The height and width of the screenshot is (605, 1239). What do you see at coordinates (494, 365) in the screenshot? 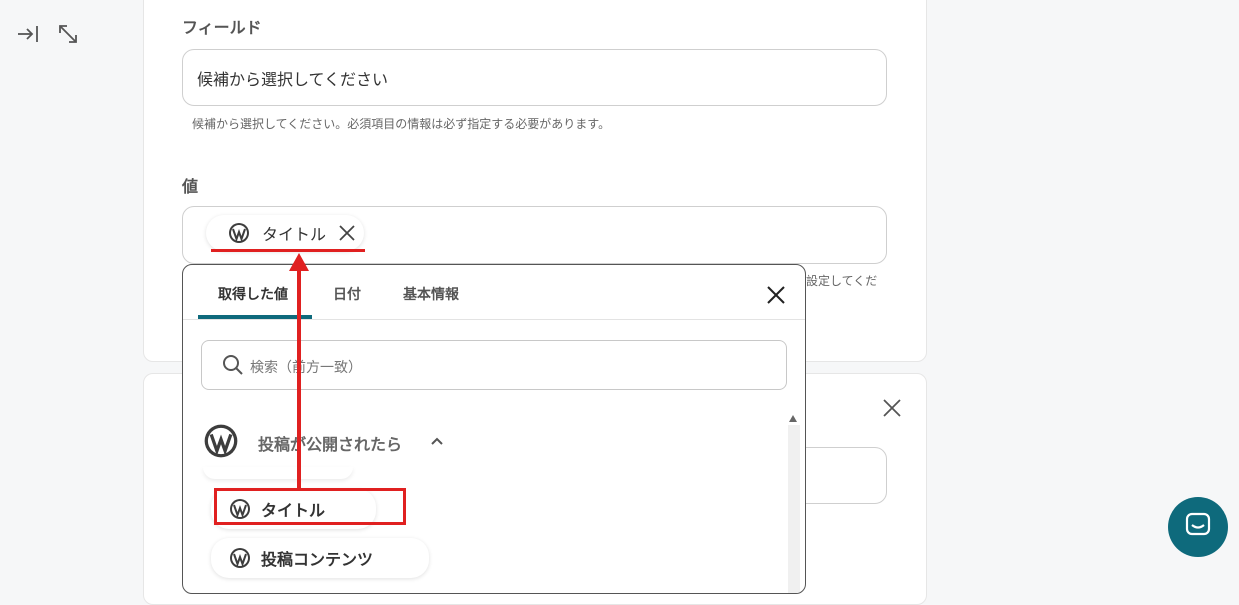
I see `search-input: 検索（前方一致）` at bounding box center [494, 365].